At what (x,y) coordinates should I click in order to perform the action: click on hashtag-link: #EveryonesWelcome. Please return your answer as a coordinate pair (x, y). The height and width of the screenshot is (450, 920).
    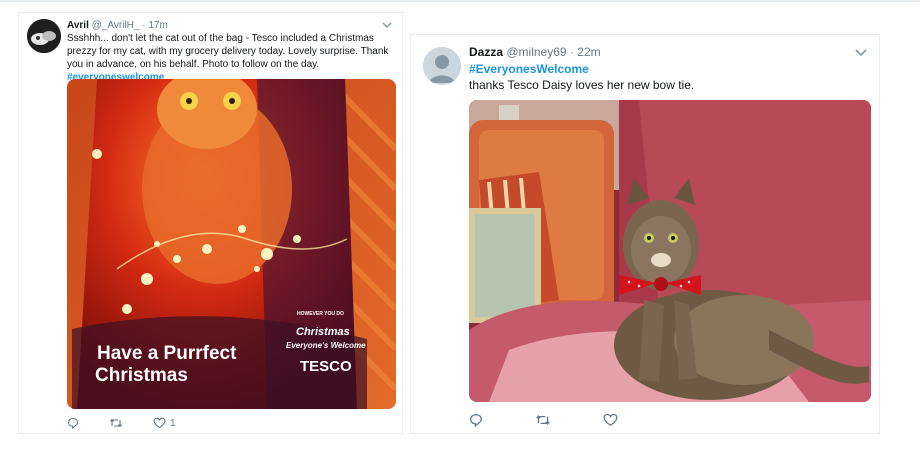
    Looking at the image, I should click on (669, 69).